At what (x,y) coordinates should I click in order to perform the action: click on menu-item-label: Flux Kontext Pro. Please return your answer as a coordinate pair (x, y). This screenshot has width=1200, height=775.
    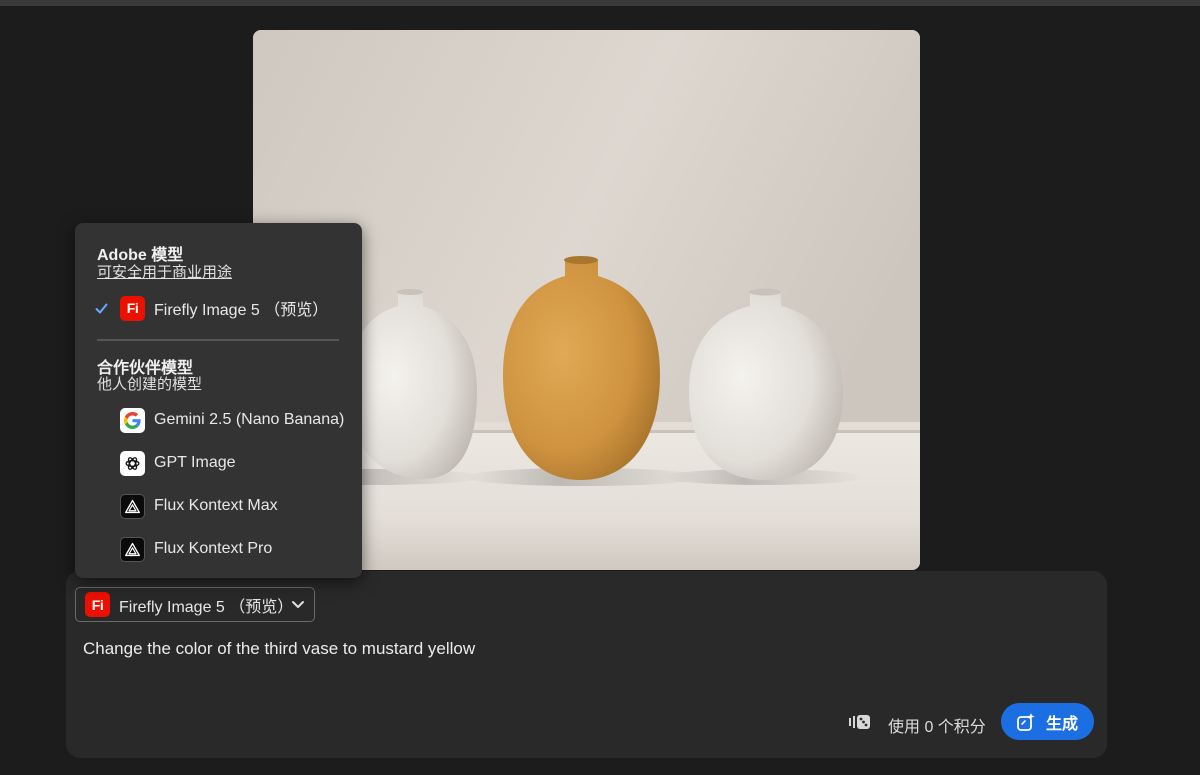
    Looking at the image, I should click on (213, 548).